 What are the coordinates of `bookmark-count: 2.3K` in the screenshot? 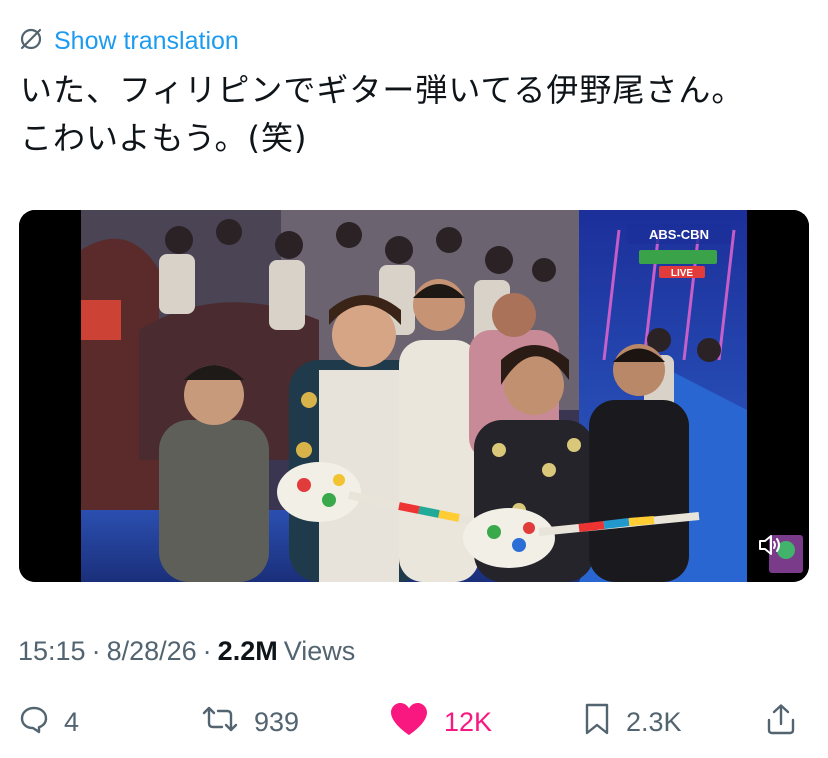 It's located at (654, 721).